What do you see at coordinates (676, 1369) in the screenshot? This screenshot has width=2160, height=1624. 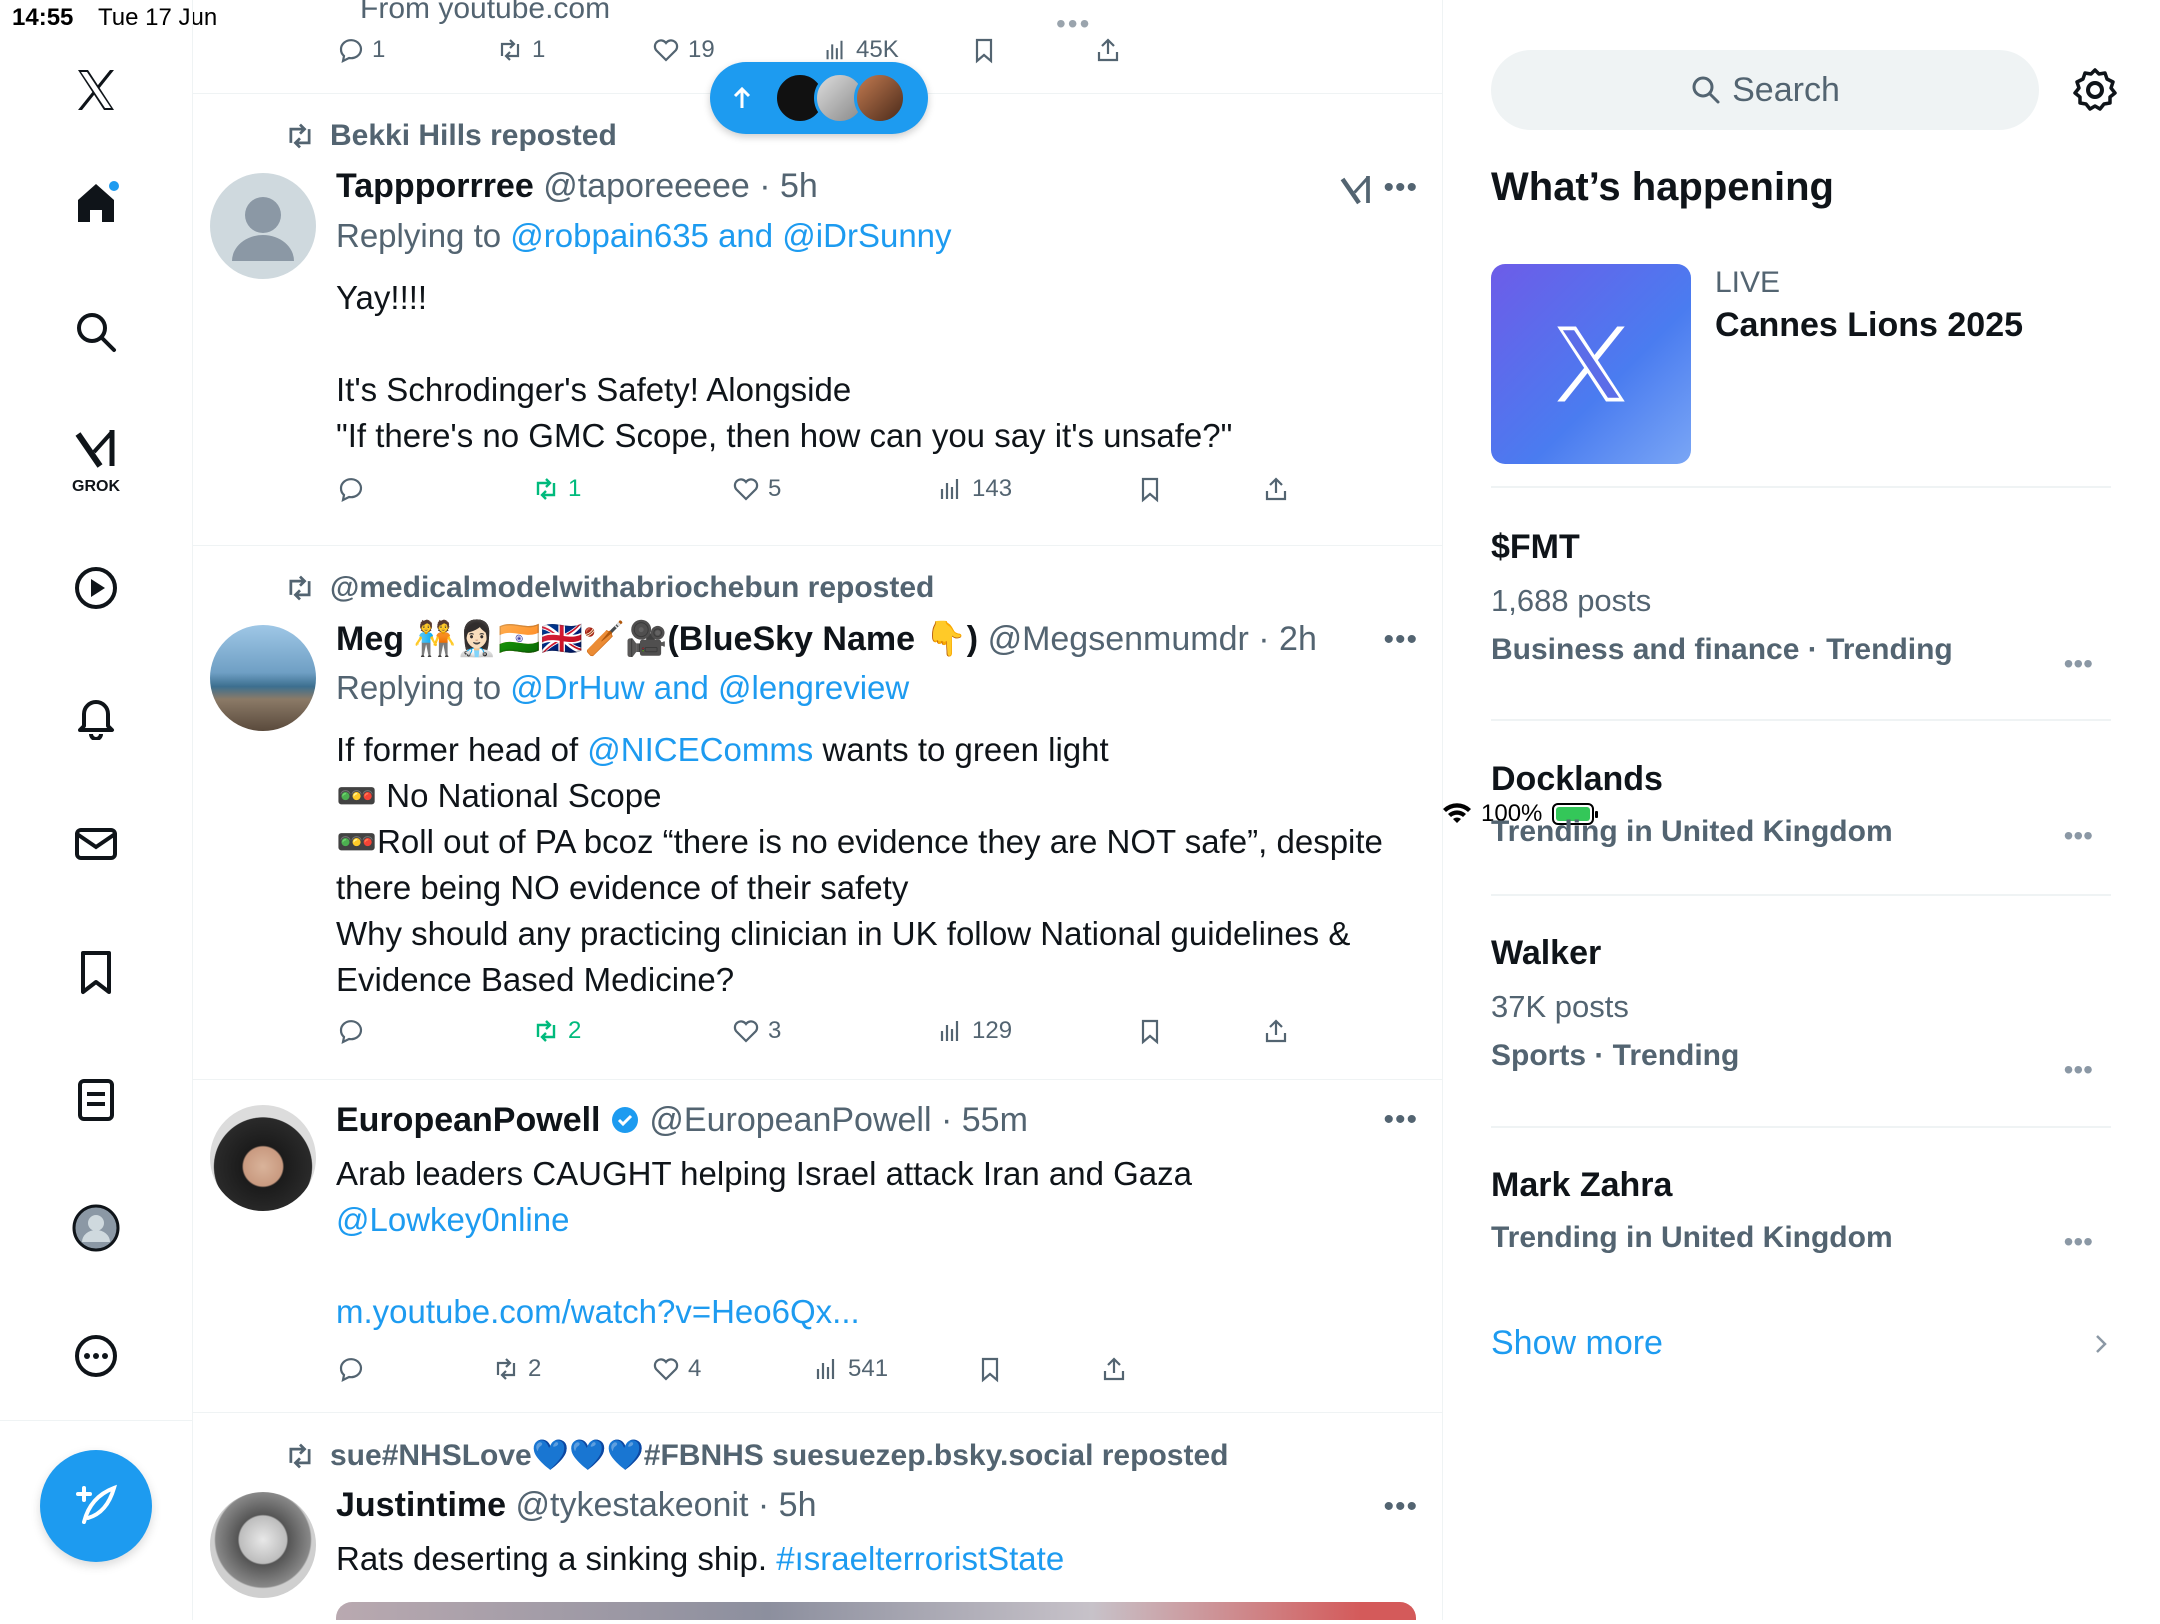 I see `like-button: 4` at bounding box center [676, 1369].